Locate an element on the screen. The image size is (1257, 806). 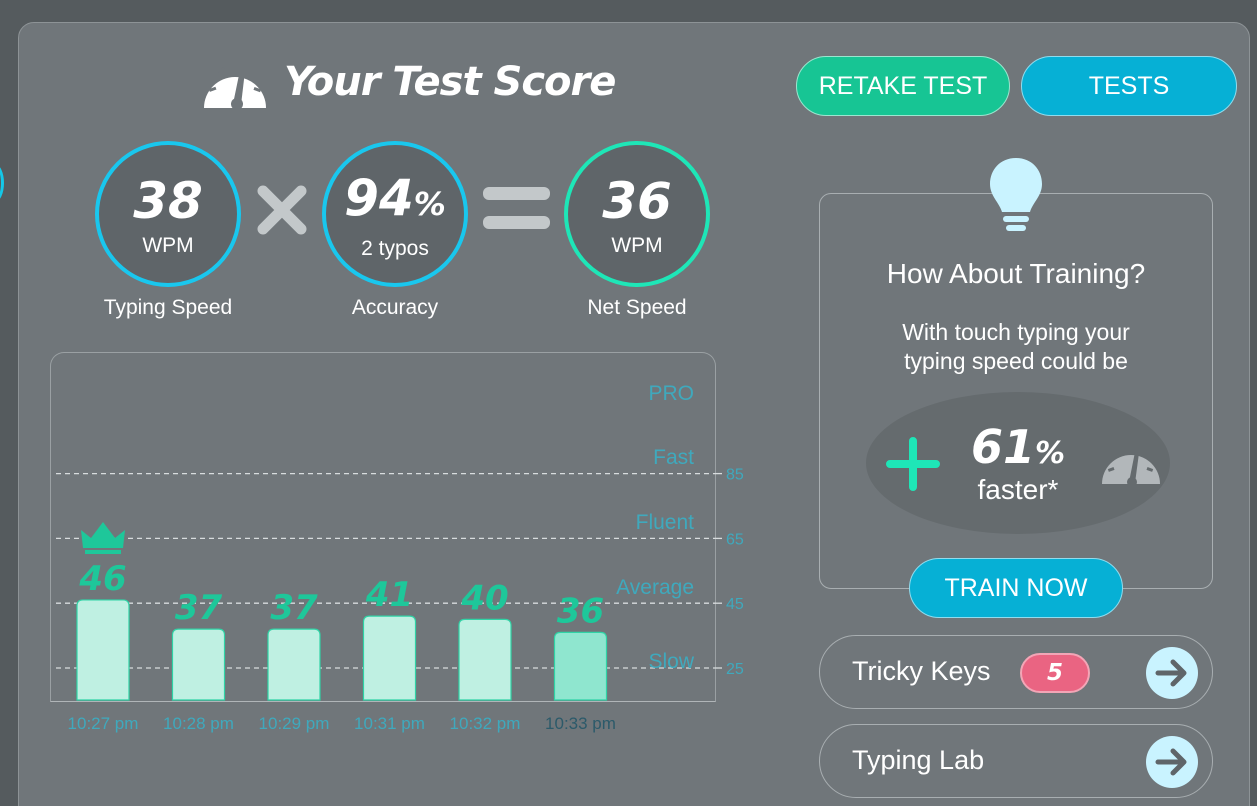
speed-band-label: Average is located at coordinates (655, 587).